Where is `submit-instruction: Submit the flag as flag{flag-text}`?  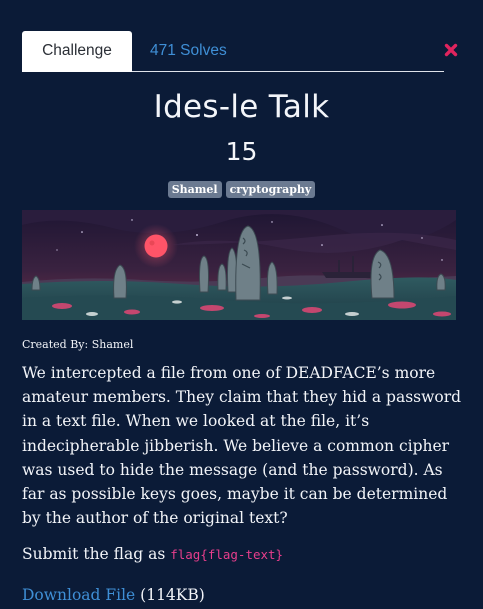
submit-instruction: Submit the flag as flag{flag-text} is located at coordinates (152, 554).